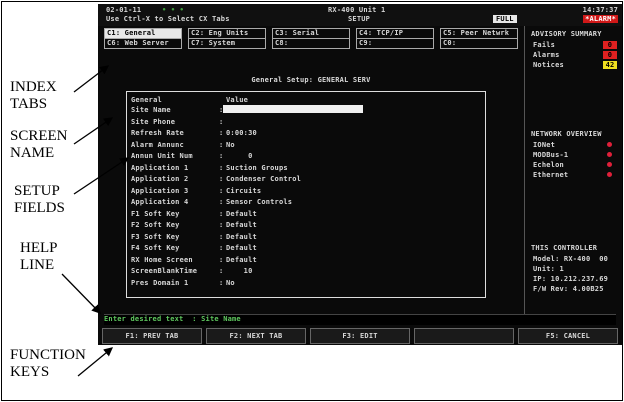  I want to click on advisory-label: Alarms, so click(546, 55).